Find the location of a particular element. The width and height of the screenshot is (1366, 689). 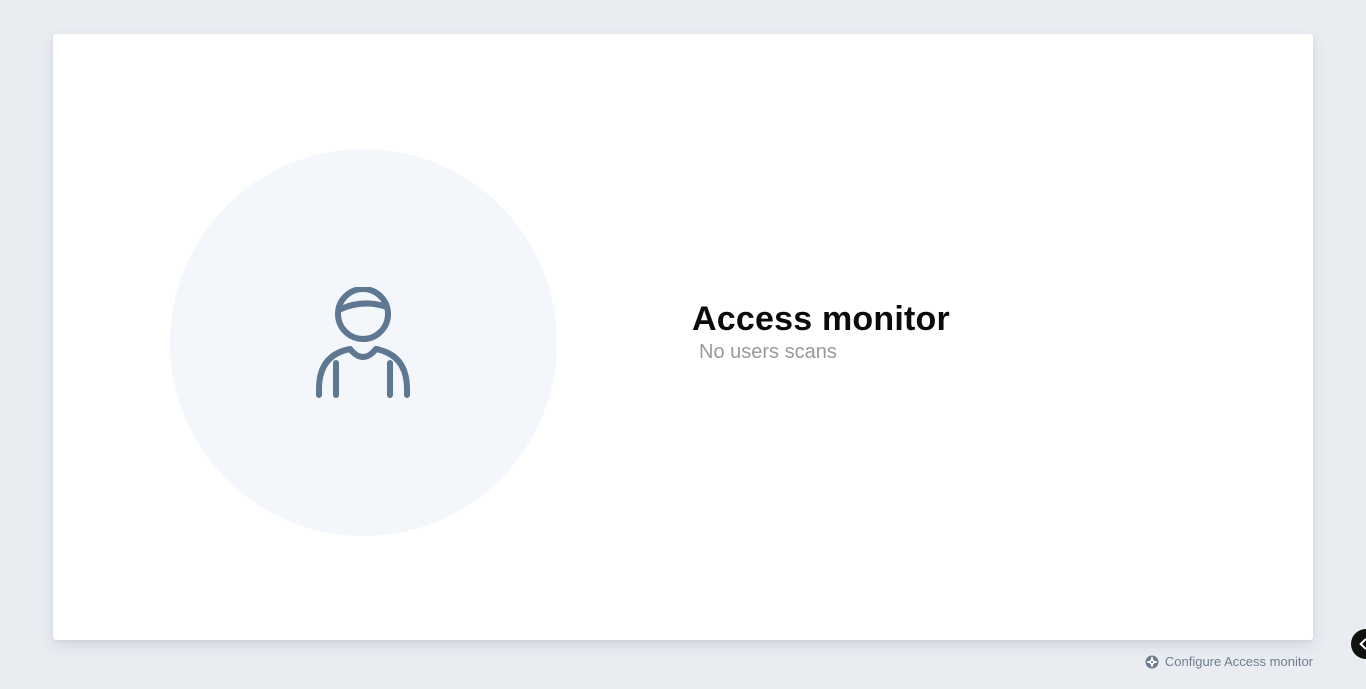

empty-state-message: No users scans is located at coordinates (768, 352).